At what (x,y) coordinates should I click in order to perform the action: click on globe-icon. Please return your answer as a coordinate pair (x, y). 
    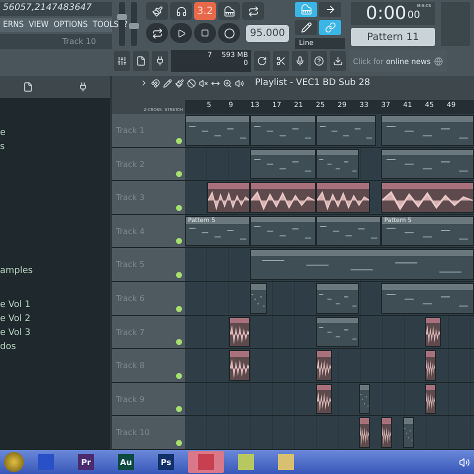
    Looking at the image, I should click on (438, 61).